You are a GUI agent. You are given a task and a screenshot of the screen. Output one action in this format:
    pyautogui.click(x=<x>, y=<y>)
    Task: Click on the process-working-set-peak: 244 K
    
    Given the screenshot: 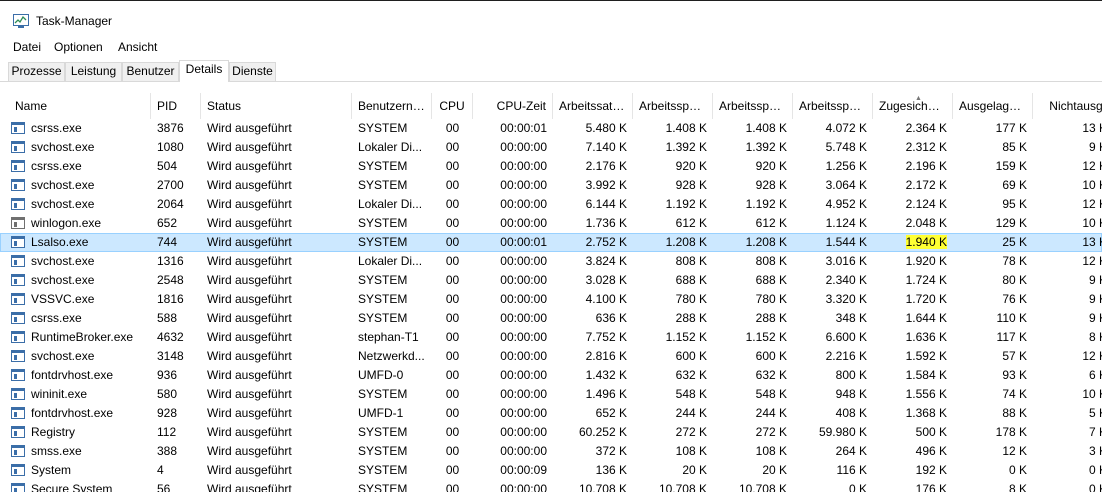 What is the action you would take?
    pyautogui.click(x=673, y=413)
    